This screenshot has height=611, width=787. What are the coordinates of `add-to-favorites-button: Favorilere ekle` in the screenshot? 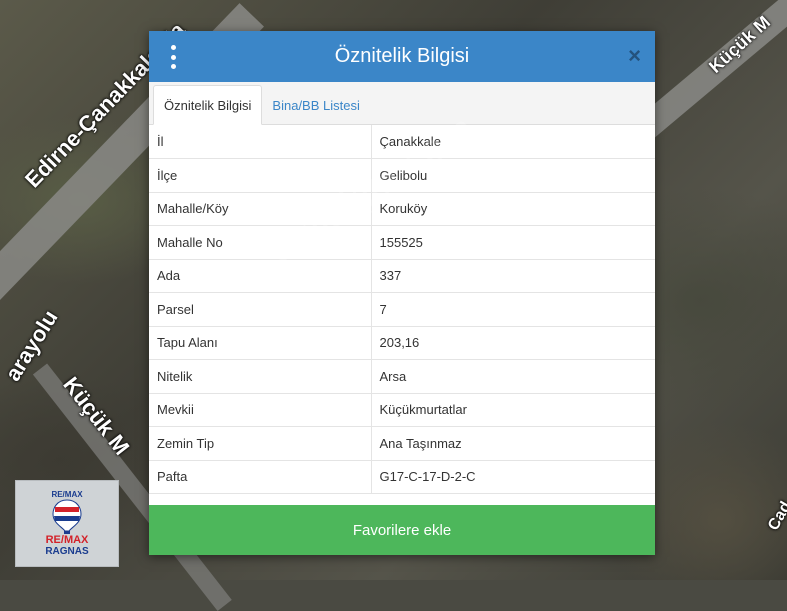 It's located at (402, 530).